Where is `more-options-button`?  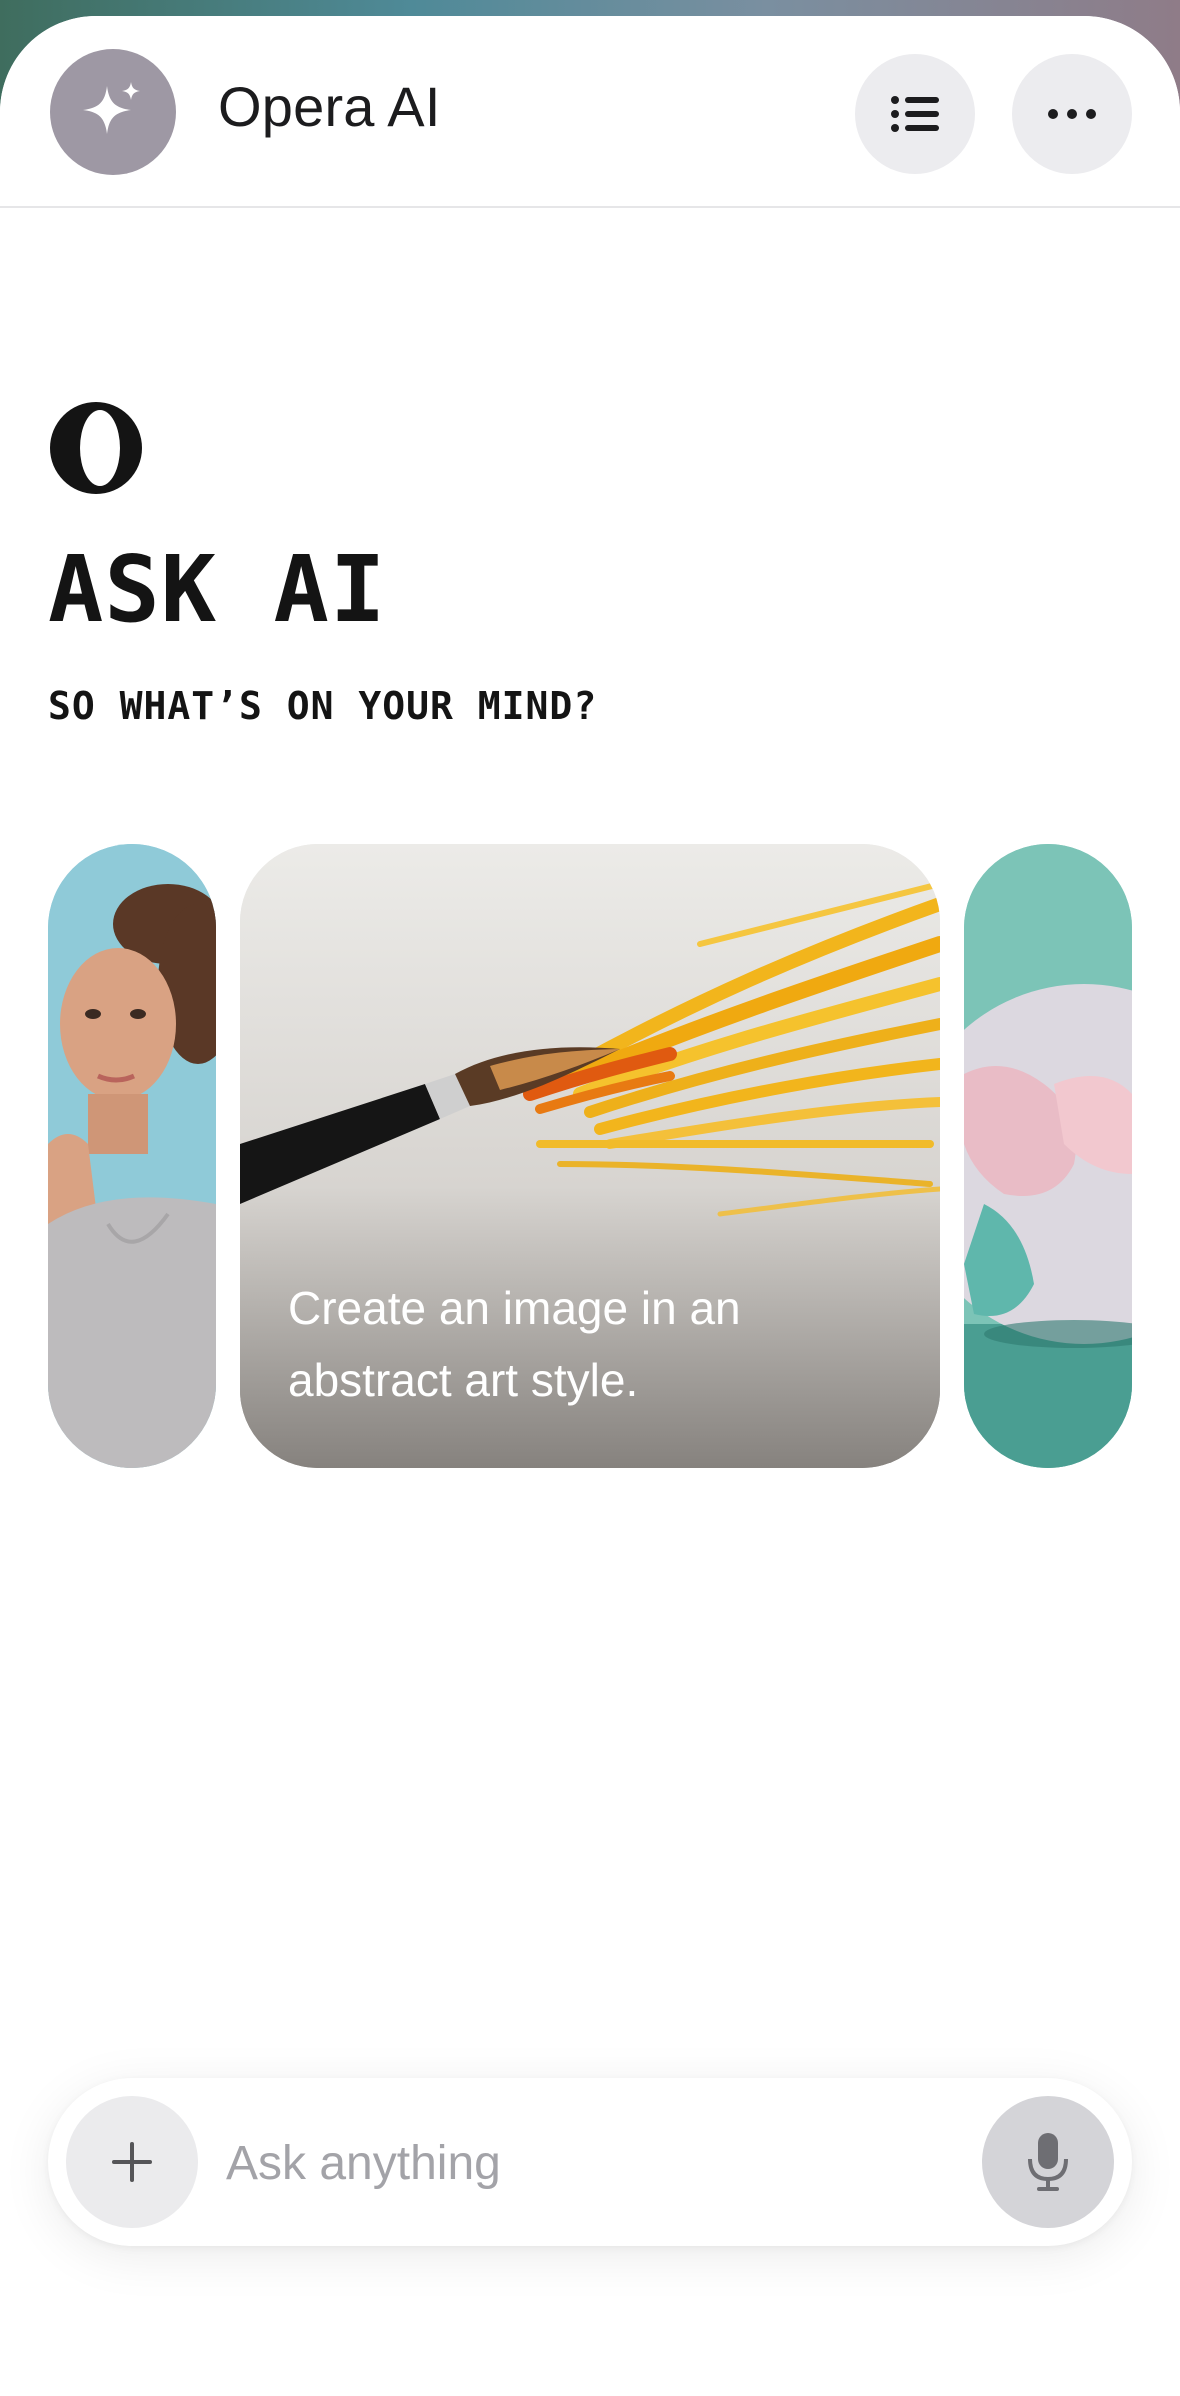 more-options-button is located at coordinates (1072, 114).